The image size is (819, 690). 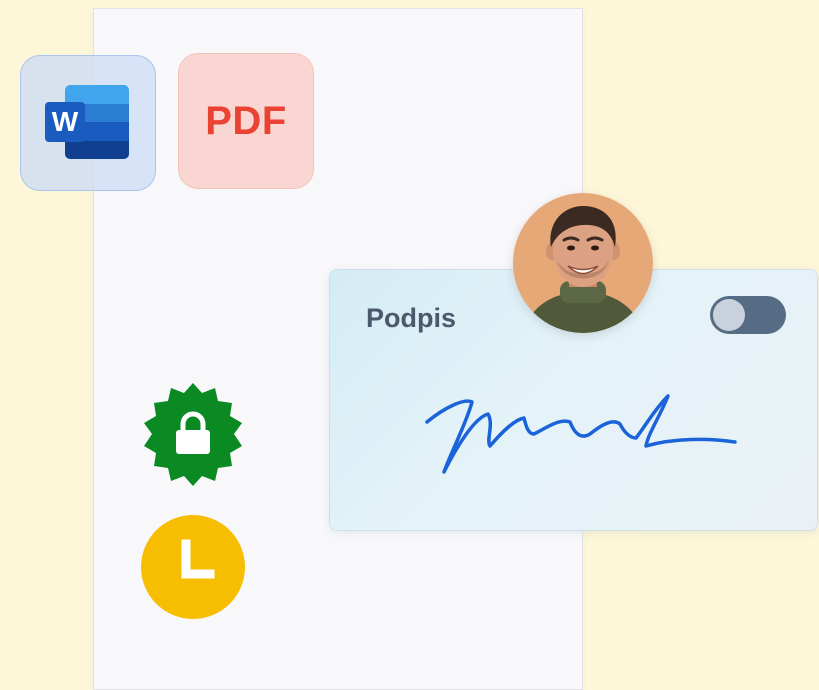 I want to click on pdf-label: PDF, so click(x=246, y=120).